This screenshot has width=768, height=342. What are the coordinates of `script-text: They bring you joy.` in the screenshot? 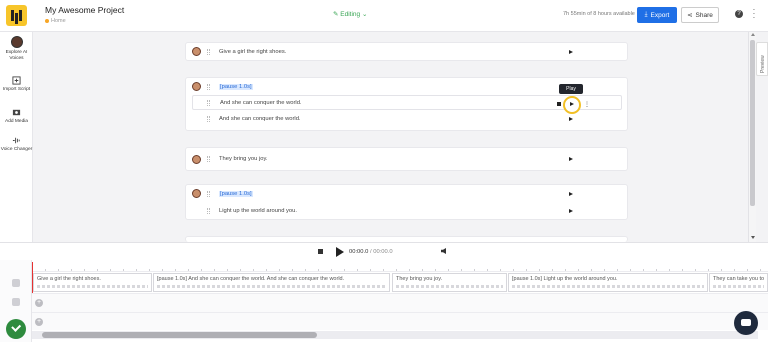 It's located at (243, 159).